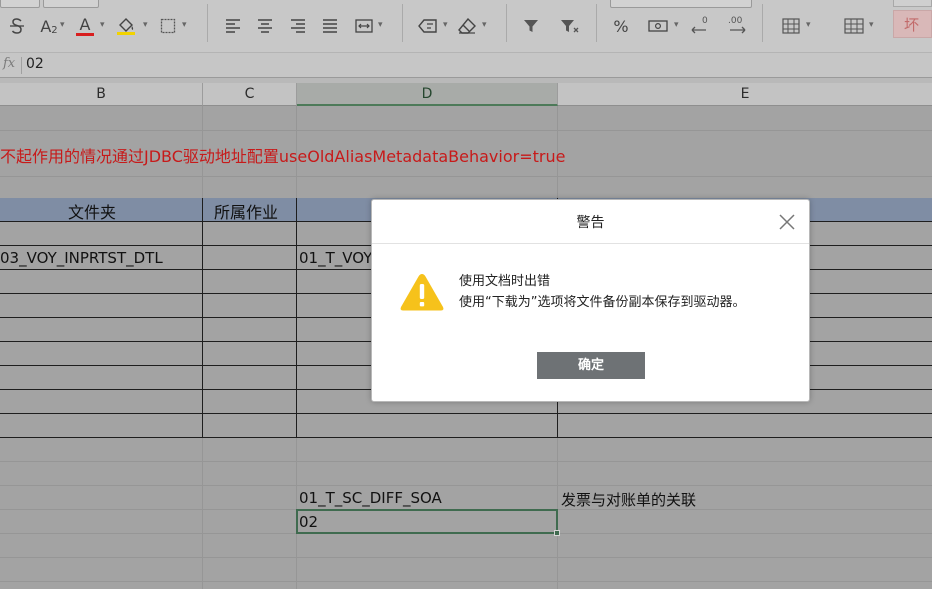 This screenshot has width=932, height=589. I want to click on toolbar: A2 ▾ A ▾ ▾ ▾ ▾ ▾ ▾ % ▾ 0 .00 ▾ ▾ 坏, so click(466, 26).